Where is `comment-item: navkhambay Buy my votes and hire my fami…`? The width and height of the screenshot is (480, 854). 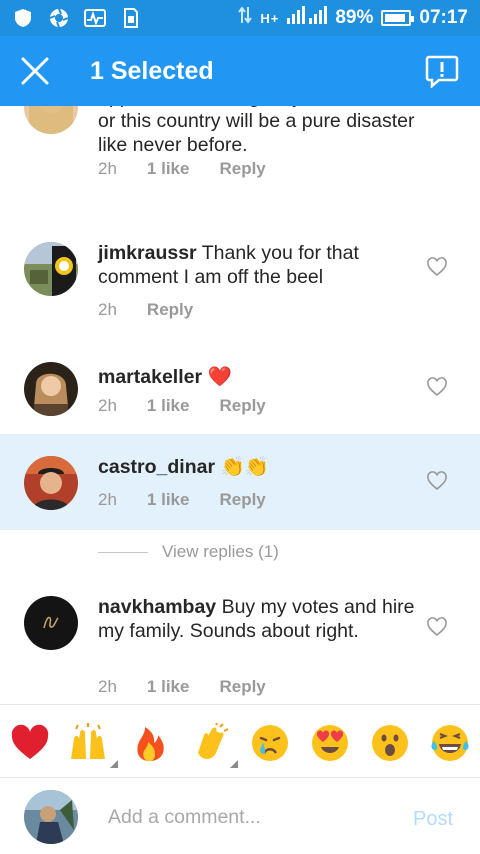
comment-item: navkhambay Buy my votes and hire my fami… is located at coordinates (240, 640).